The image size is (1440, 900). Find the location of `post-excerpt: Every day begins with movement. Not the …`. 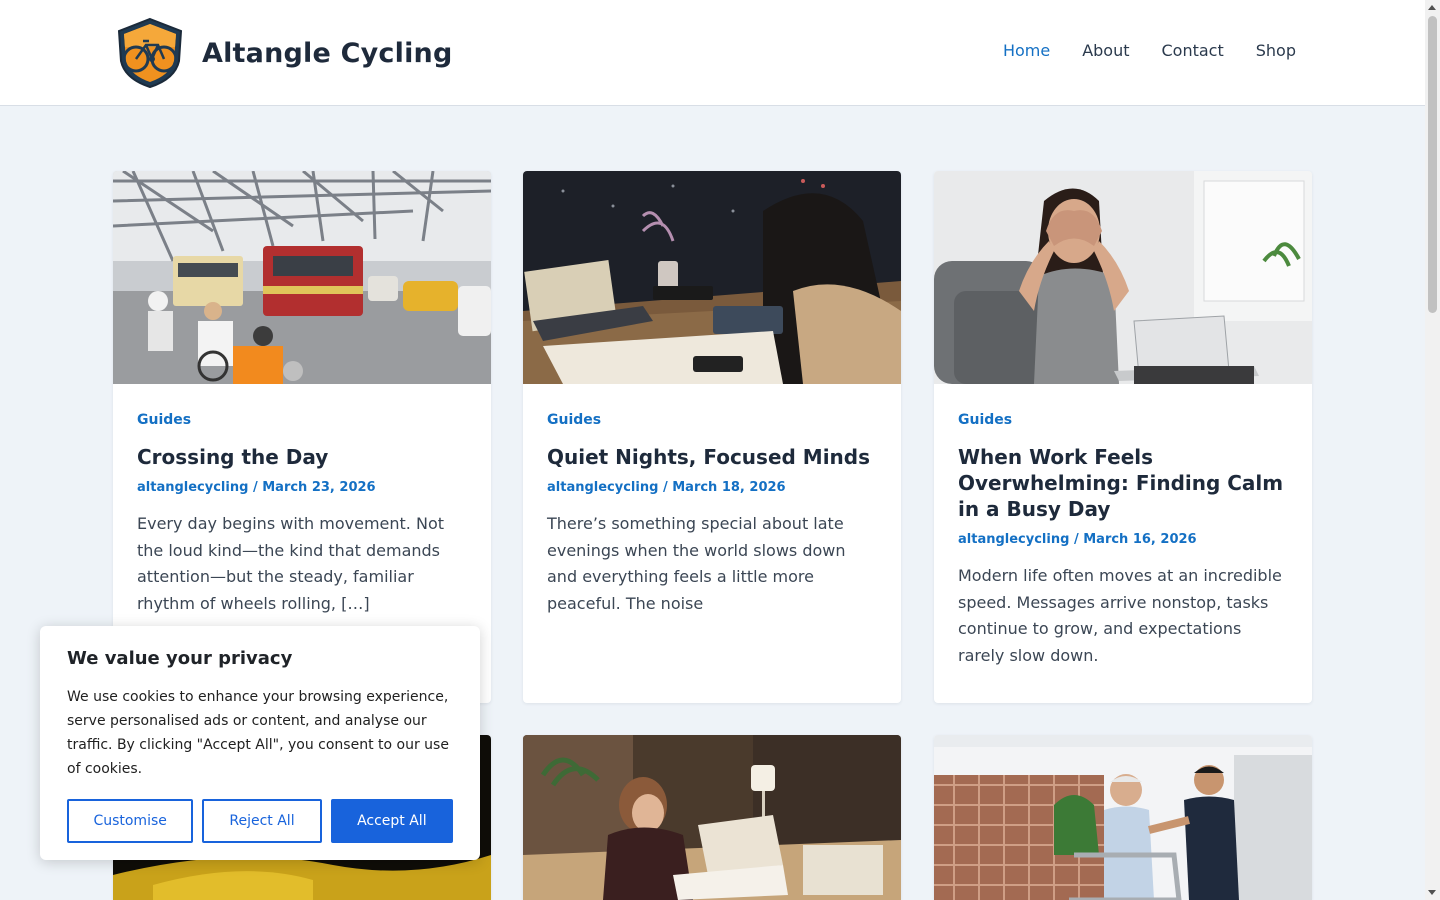

post-excerpt: Every day begins with movement. Not the … is located at coordinates (290, 563).